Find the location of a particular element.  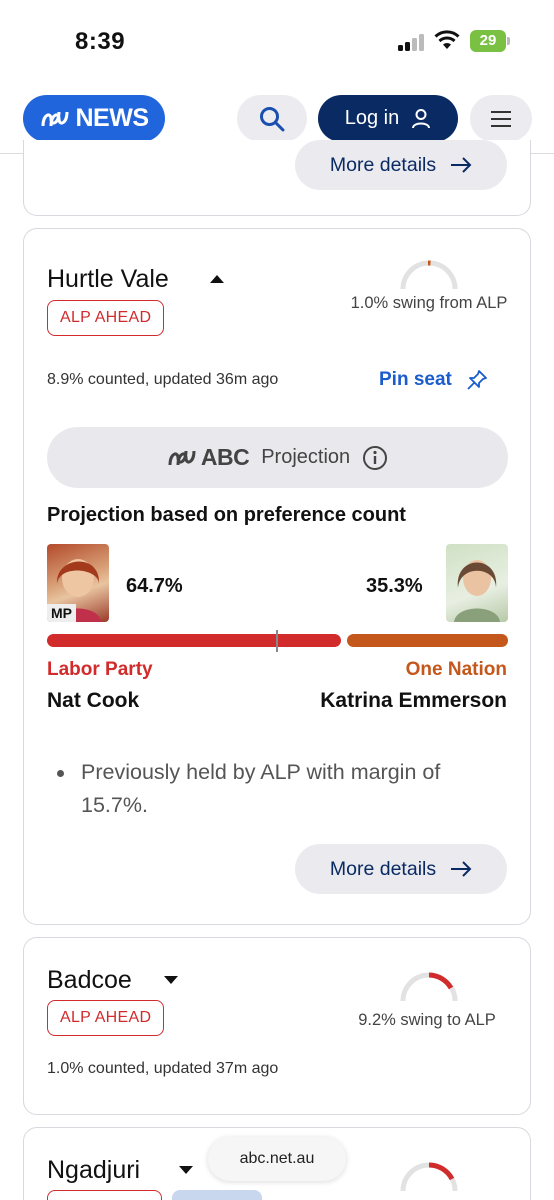

candidate-portrait is located at coordinates (477, 591).